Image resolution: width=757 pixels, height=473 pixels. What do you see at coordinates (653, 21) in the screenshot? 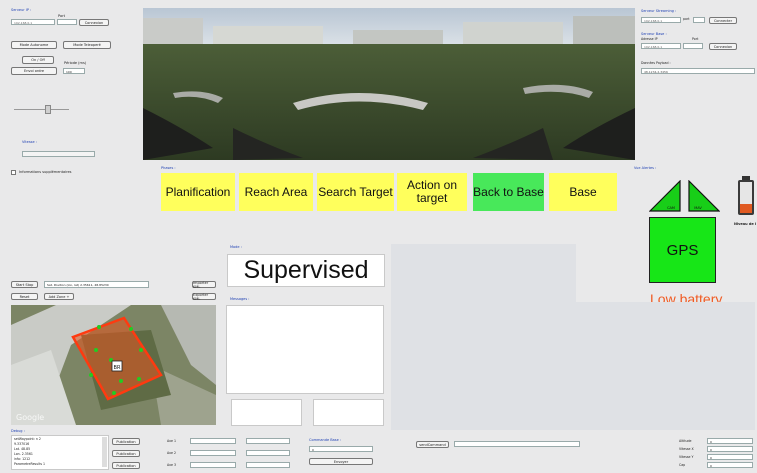
I see `stream-ip-value: 192.168.0.1` at bounding box center [653, 21].